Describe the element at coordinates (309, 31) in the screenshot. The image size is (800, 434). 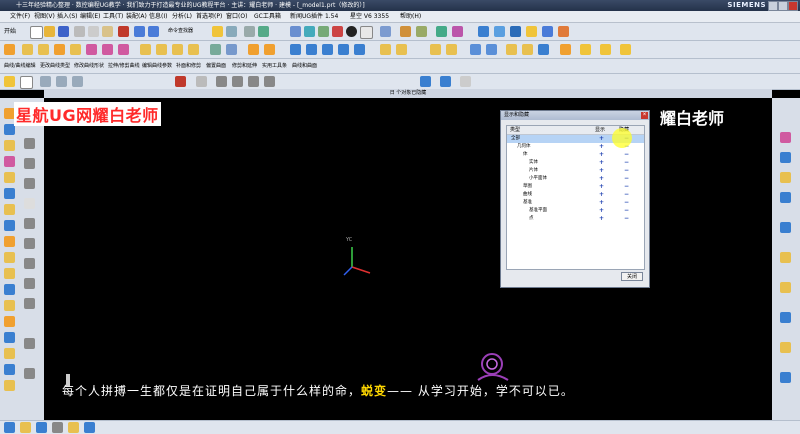
I see `zoom-icon` at that location.